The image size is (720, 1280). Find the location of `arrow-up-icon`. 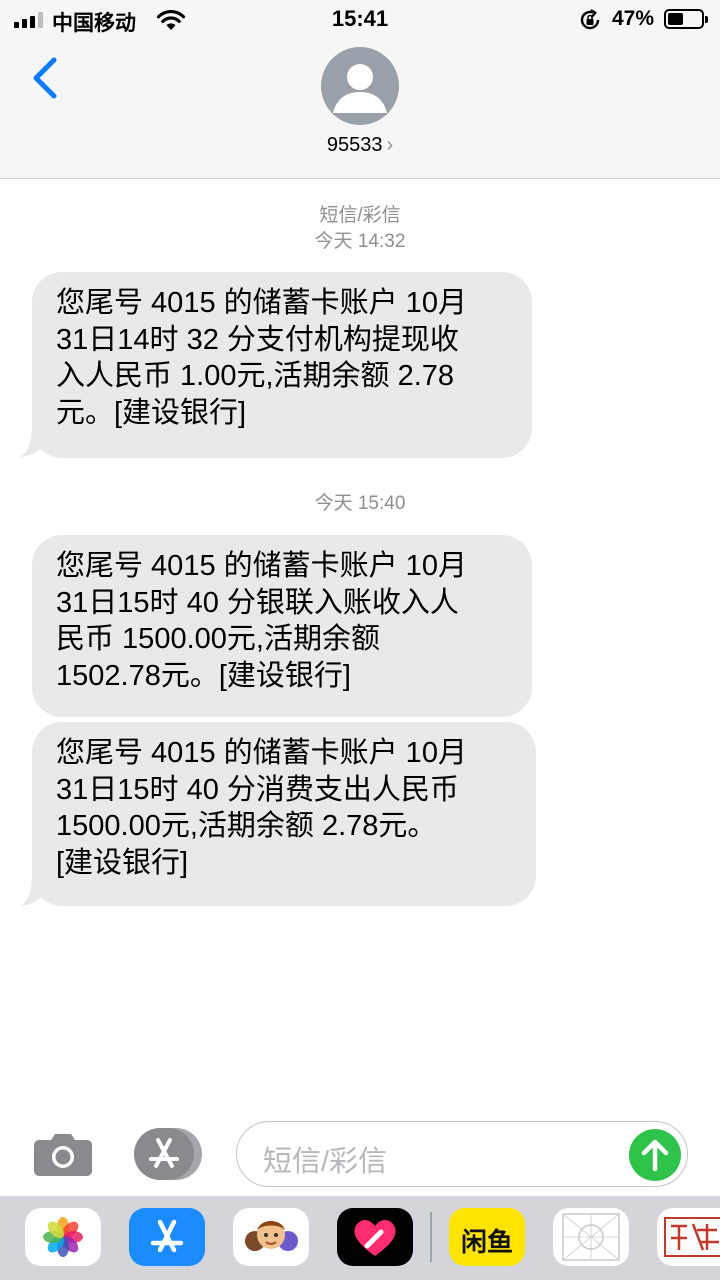

arrow-up-icon is located at coordinates (655, 1155).